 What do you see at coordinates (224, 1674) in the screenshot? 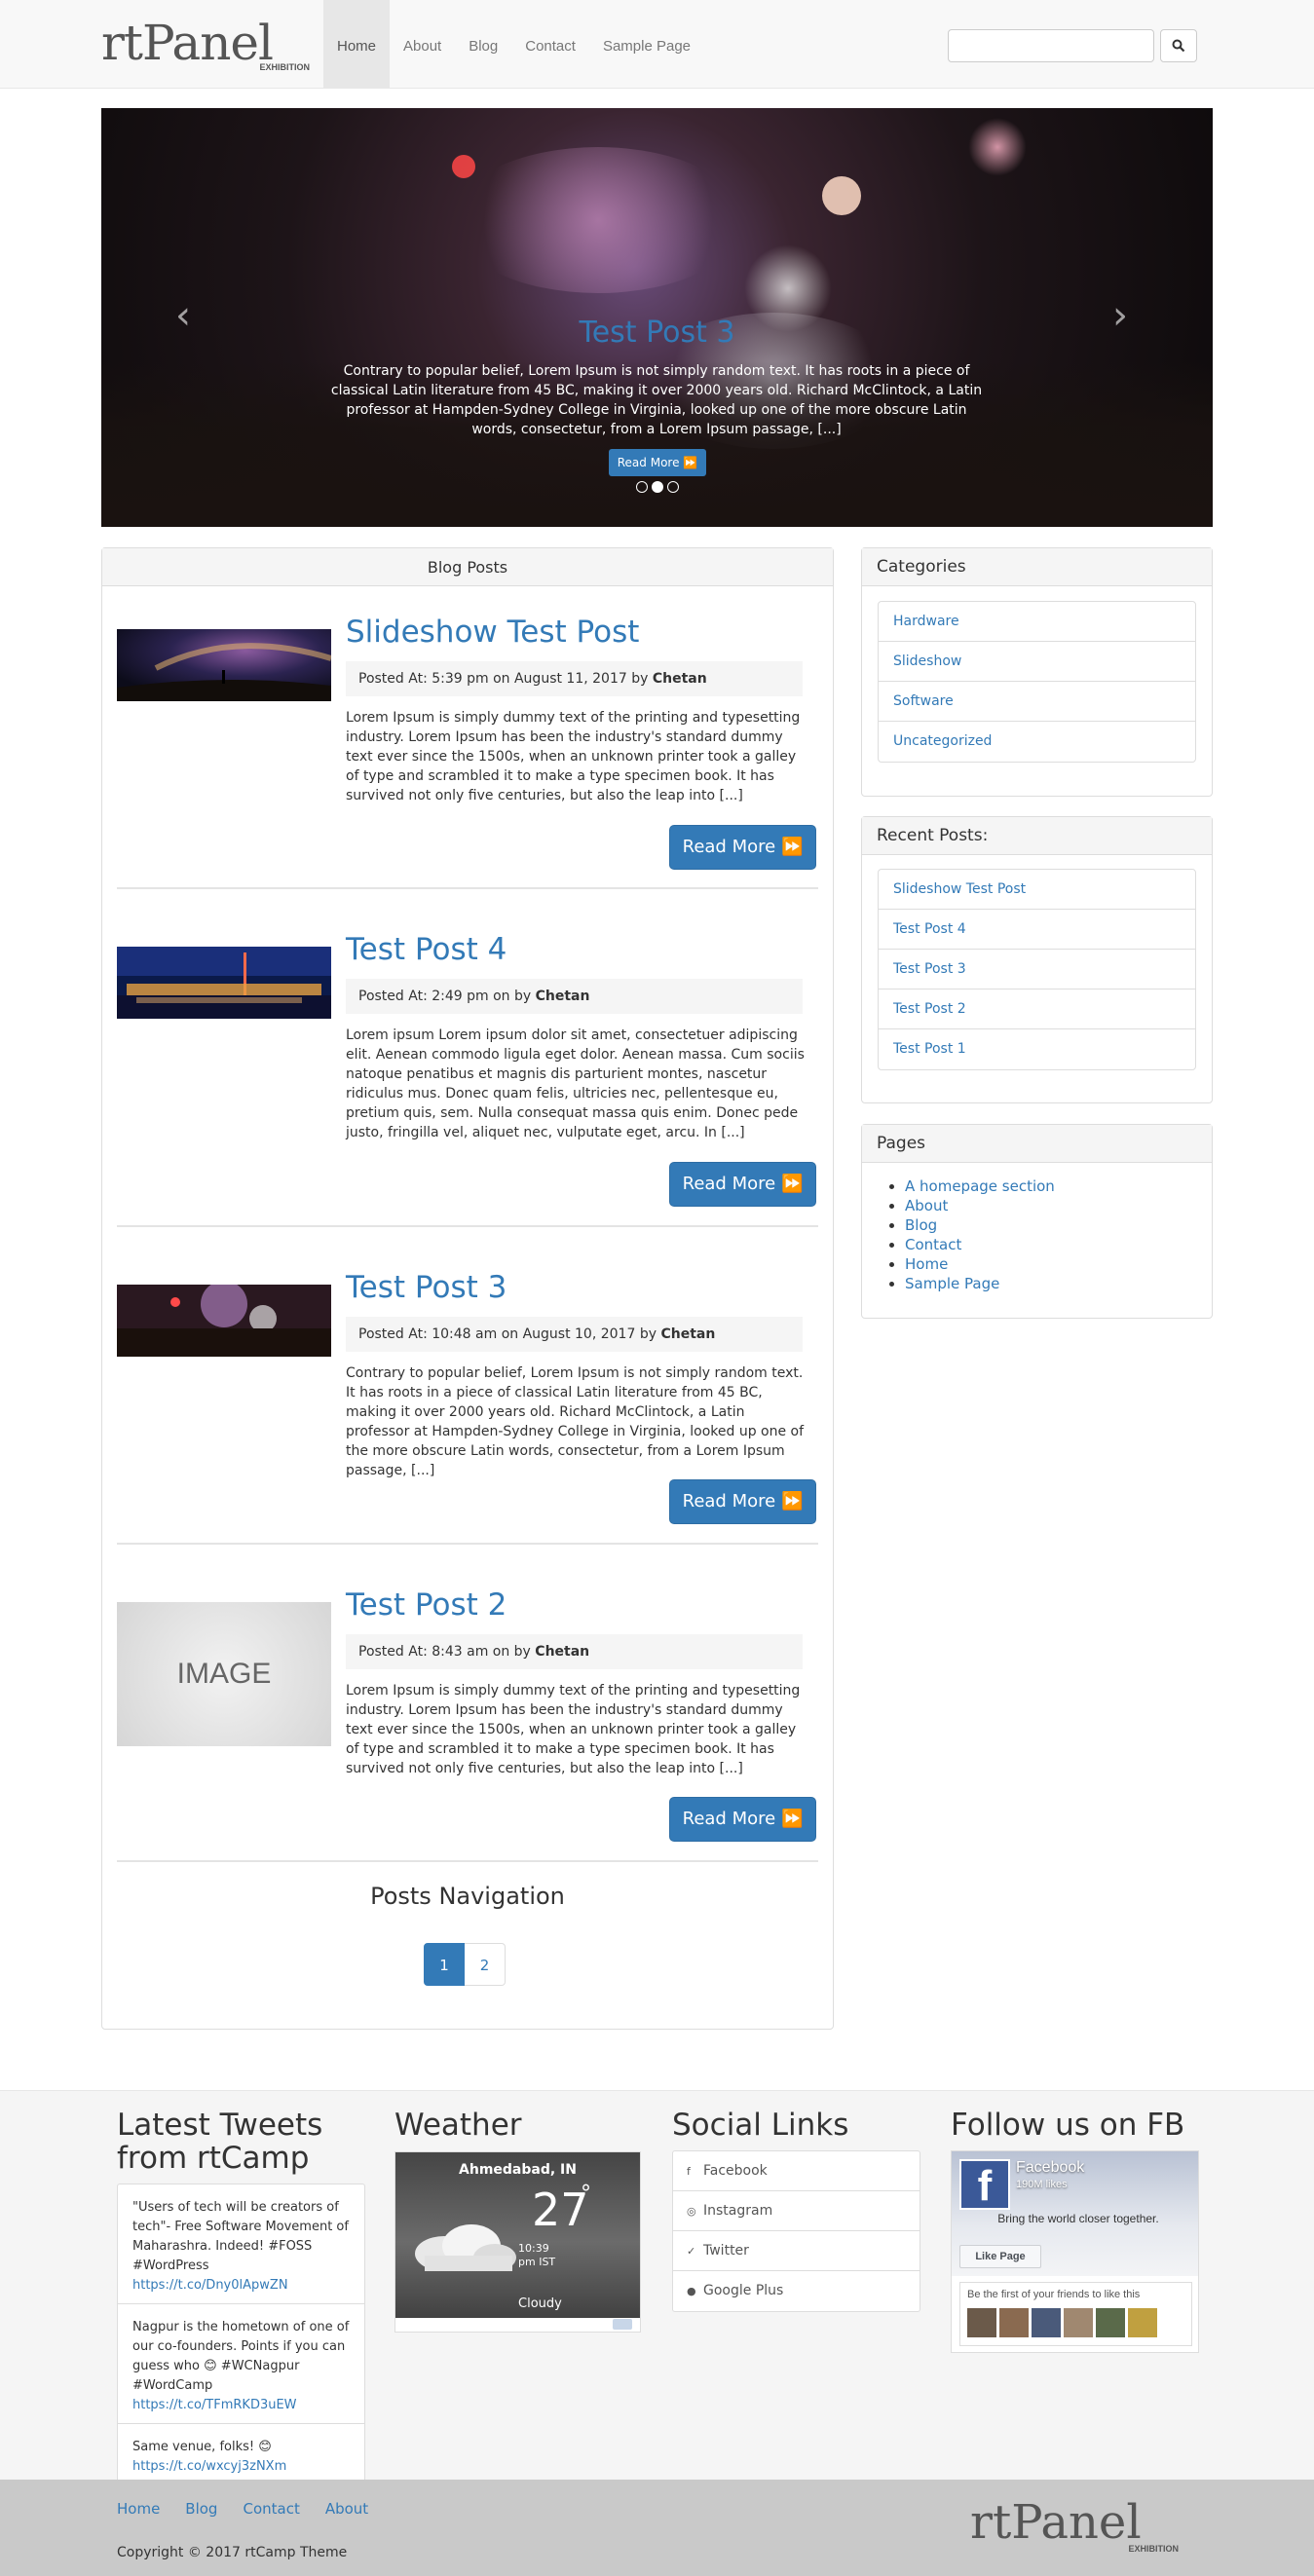
I see `post-thumbnail-placeholder: IMAGE` at bounding box center [224, 1674].